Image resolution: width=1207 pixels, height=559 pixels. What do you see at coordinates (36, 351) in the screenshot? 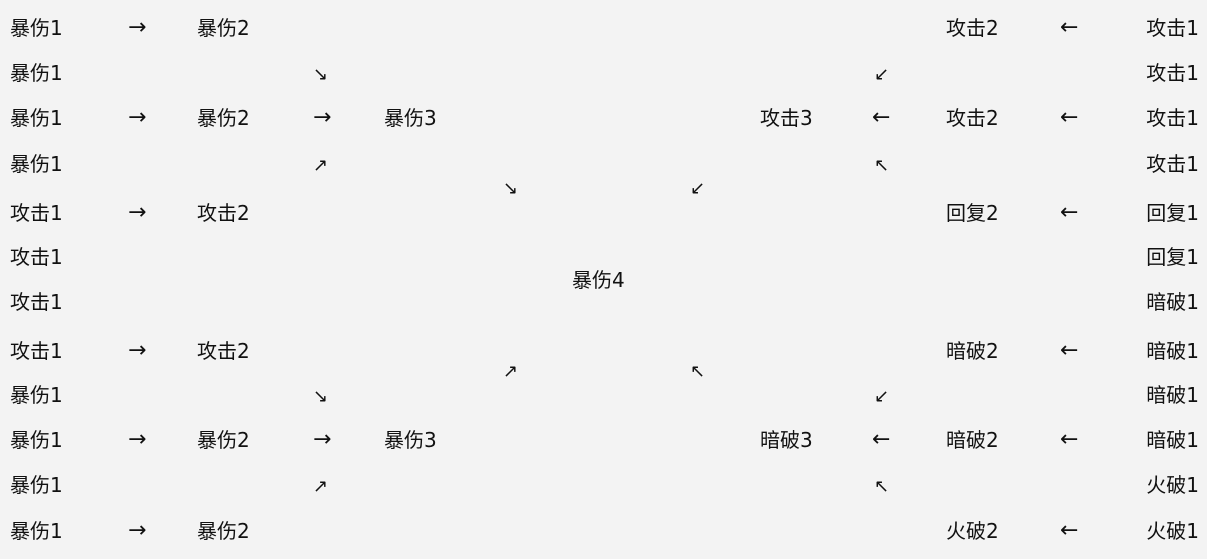
I see `node-left-r8-c1: 攻击1` at bounding box center [36, 351].